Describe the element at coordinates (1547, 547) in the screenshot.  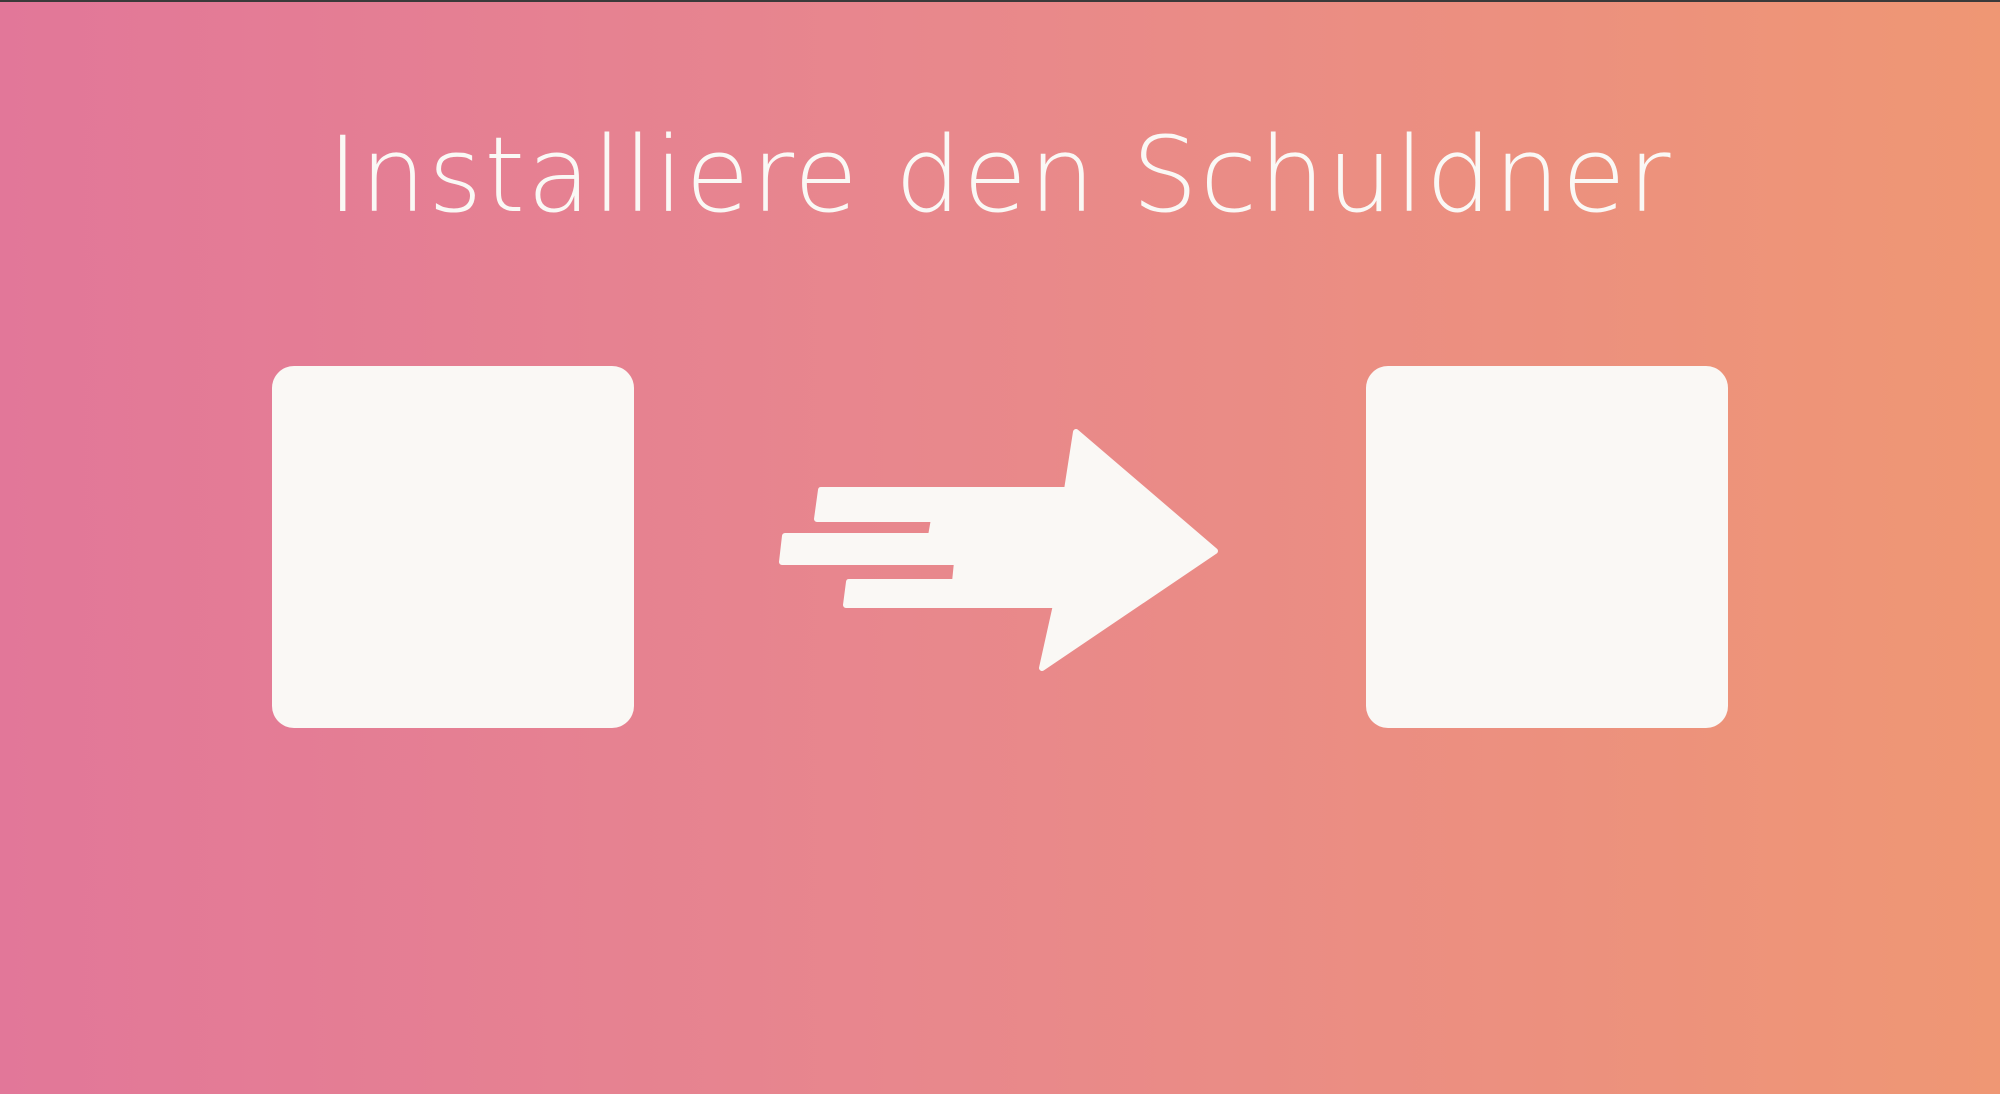
I see `target-box` at that location.